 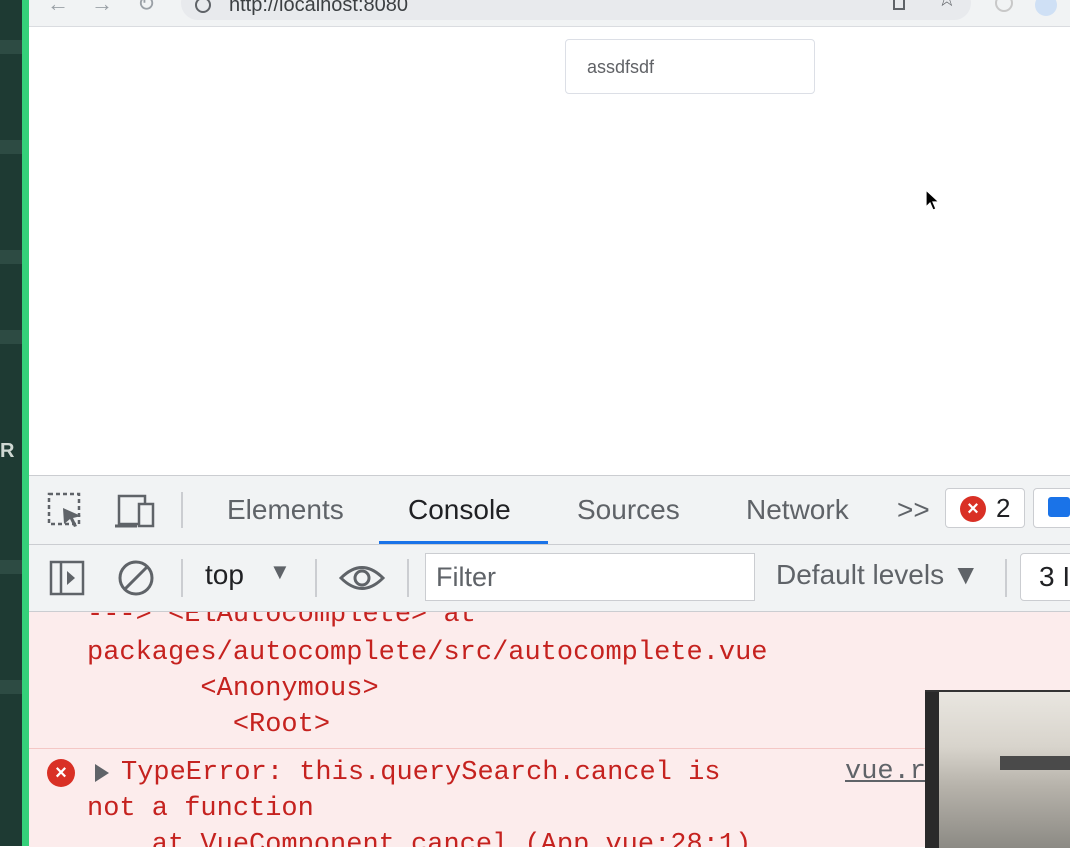 I want to click on device-toolbar-icon, so click(x=137, y=511).